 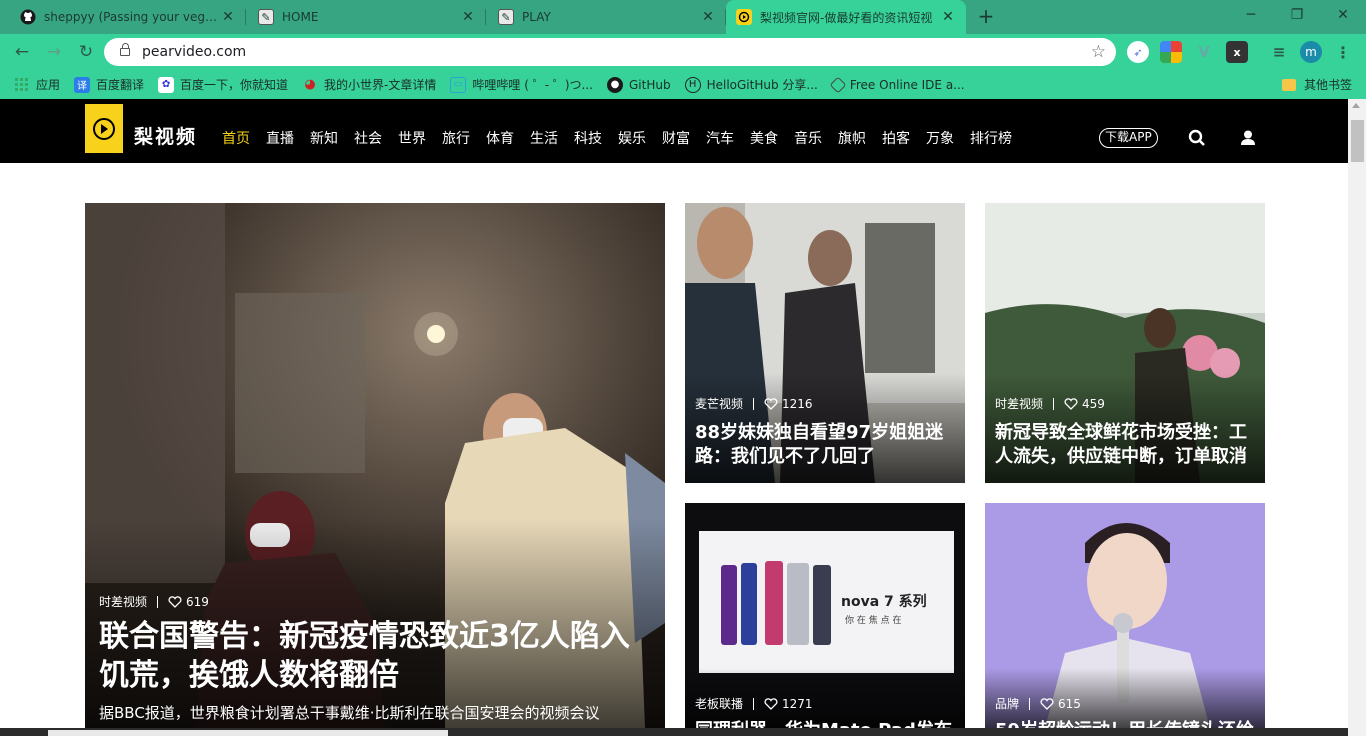 What do you see at coordinates (692, 84) in the screenshot?
I see `hellogithub-icon: H` at bounding box center [692, 84].